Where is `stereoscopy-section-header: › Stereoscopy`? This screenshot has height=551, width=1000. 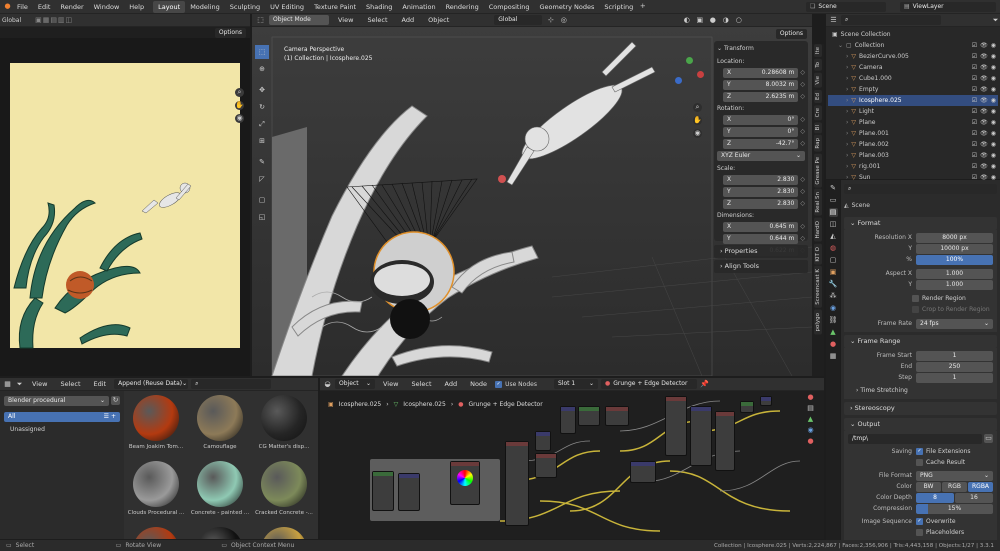
stereoscopy-section-header: › Stereoscopy is located at coordinates (920, 408).